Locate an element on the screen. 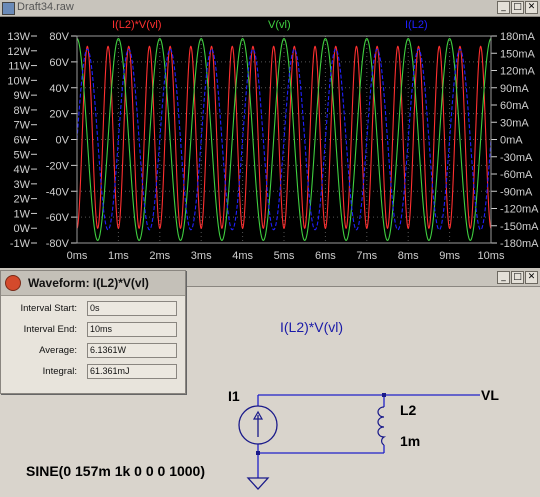  schematic-window-controls: _ □ ✕ is located at coordinates (517, 277).